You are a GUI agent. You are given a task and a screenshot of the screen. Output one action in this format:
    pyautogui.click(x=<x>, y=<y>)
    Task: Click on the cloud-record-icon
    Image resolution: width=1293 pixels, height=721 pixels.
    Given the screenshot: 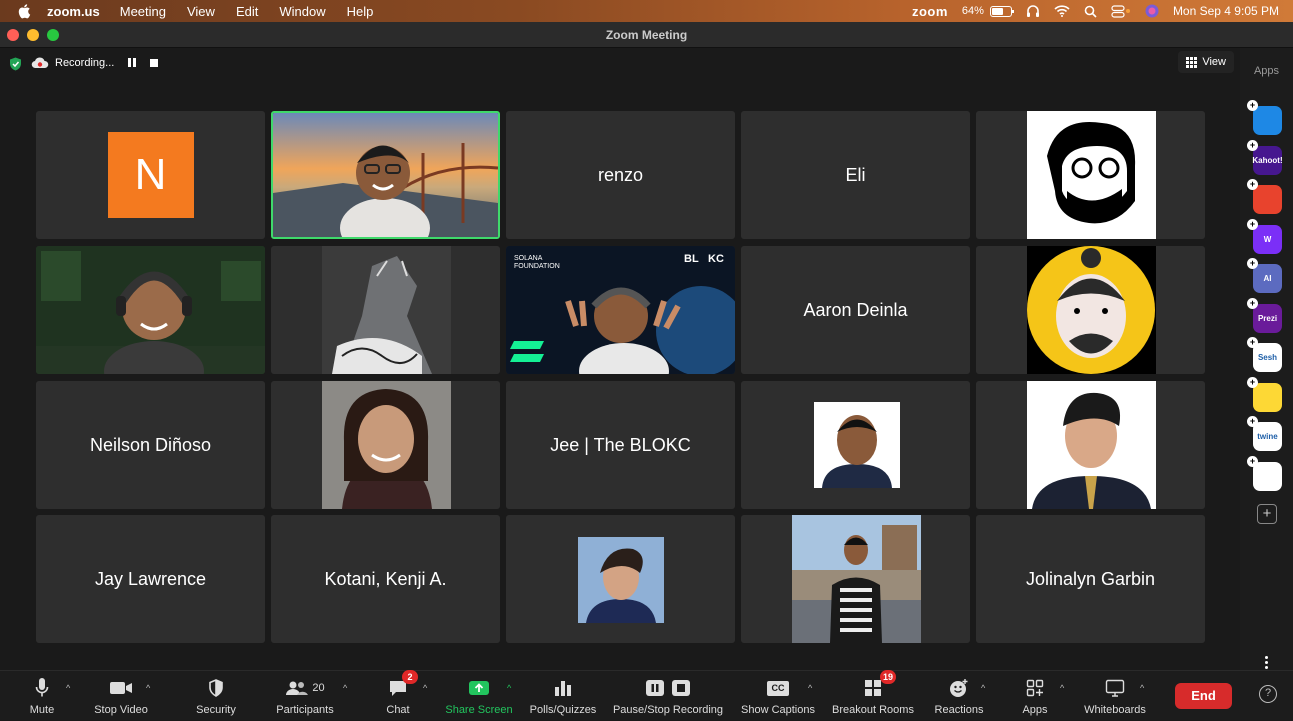 What is the action you would take?
    pyautogui.click(x=40, y=63)
    